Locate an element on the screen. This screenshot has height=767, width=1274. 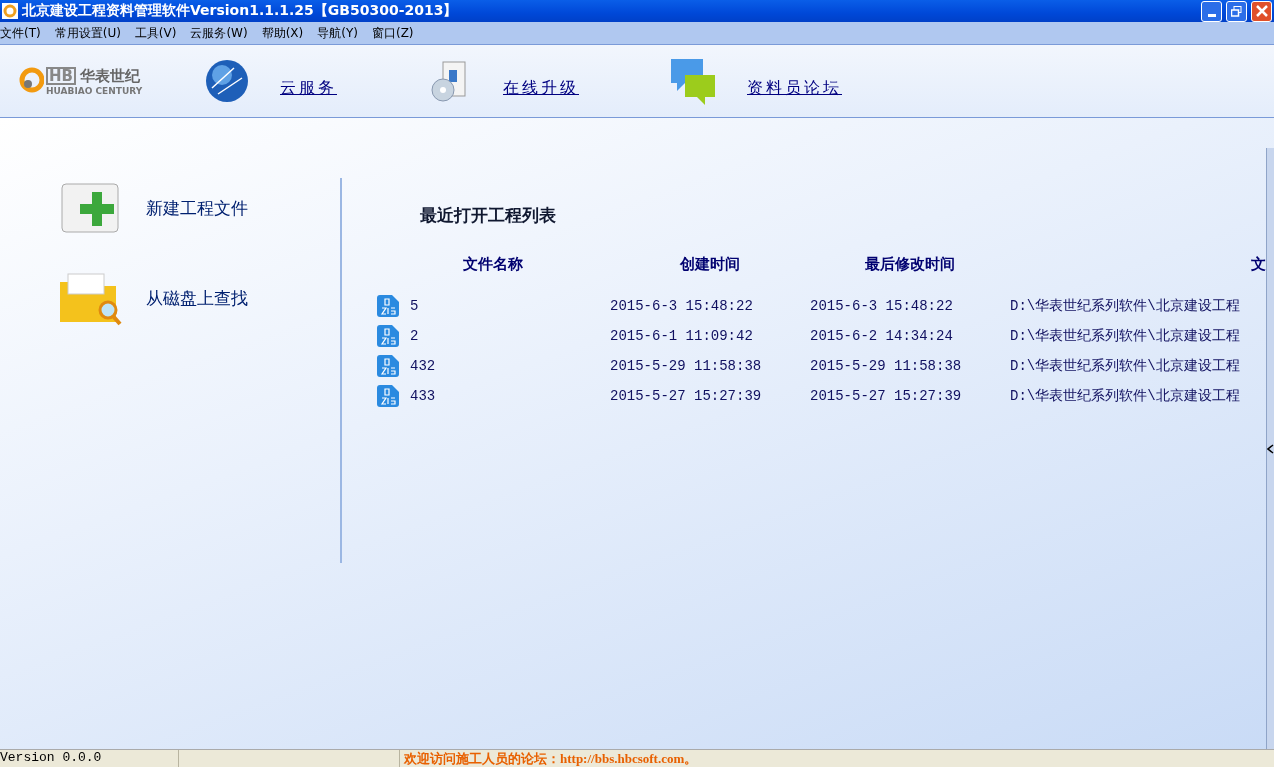
toolbar-link: 资料员论坛 is located at coordinates (794, 88).